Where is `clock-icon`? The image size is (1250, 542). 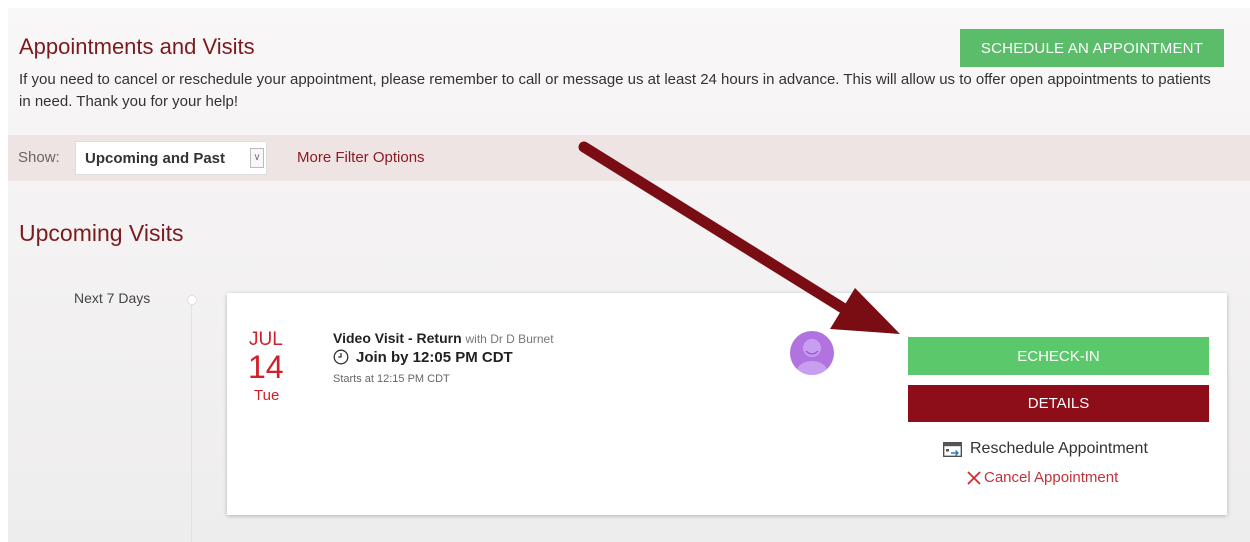 clock-icon is located at coordinates (341, 357).